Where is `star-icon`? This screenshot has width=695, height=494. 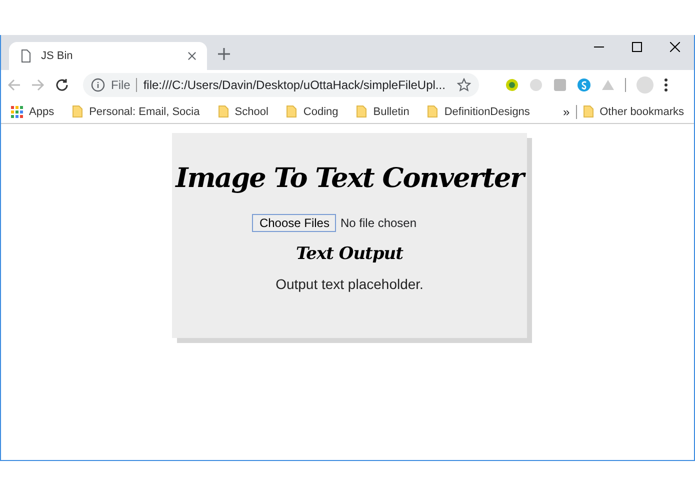 star-icon is located at coordinates (464, 85).